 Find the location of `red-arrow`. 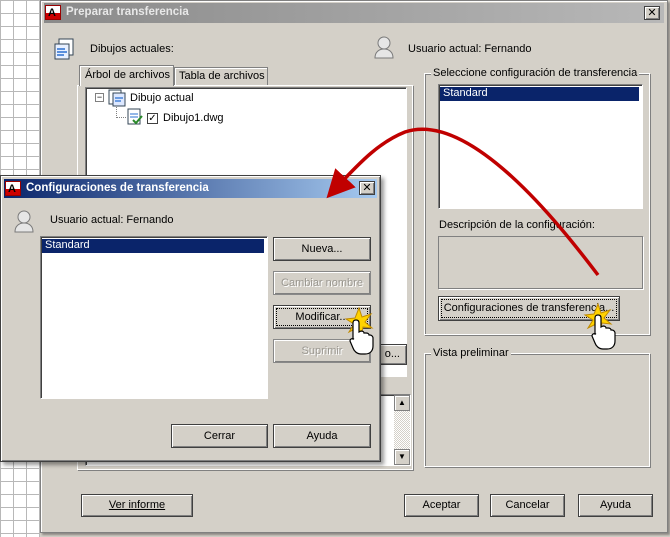

red-arrow is located at coordinates (463, 202).